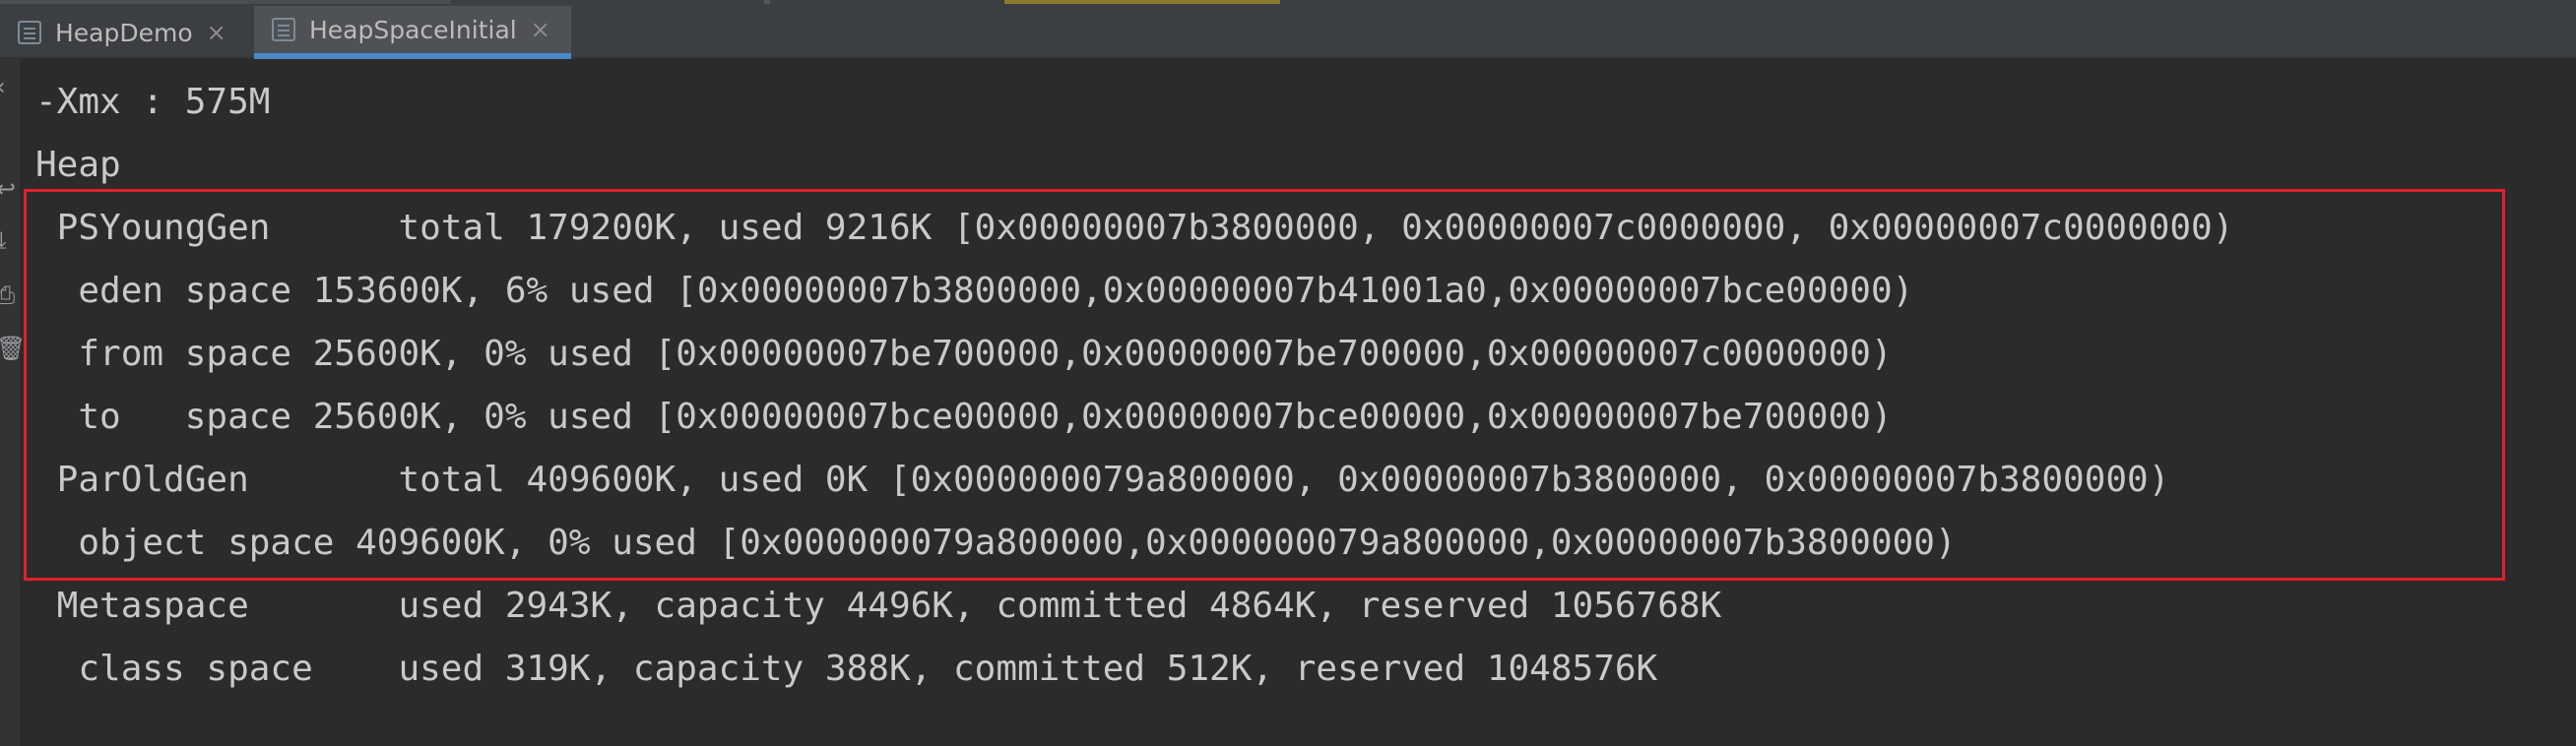 This screenshot has width=2576, height=746. I want to click on print-icon: ⎙, so click(7, 295).